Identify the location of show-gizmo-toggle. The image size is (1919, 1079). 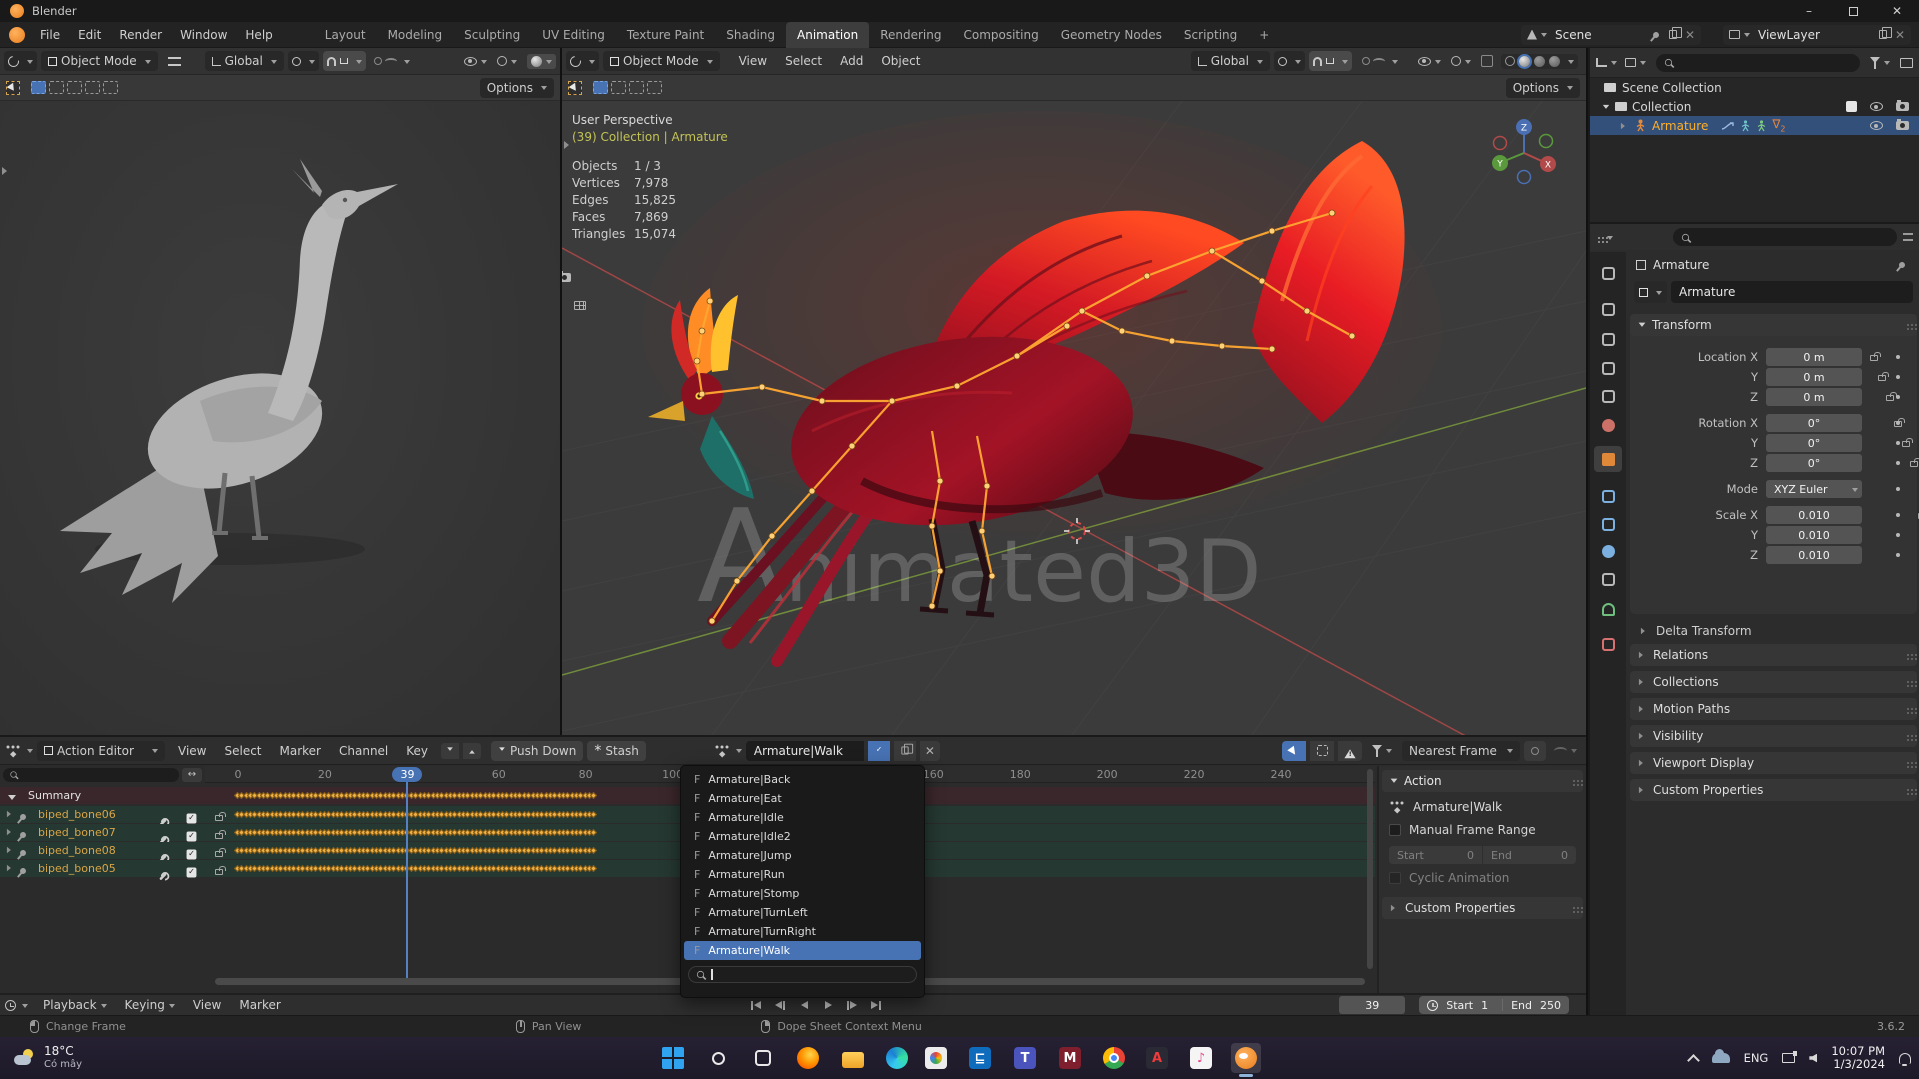
(475, 61).